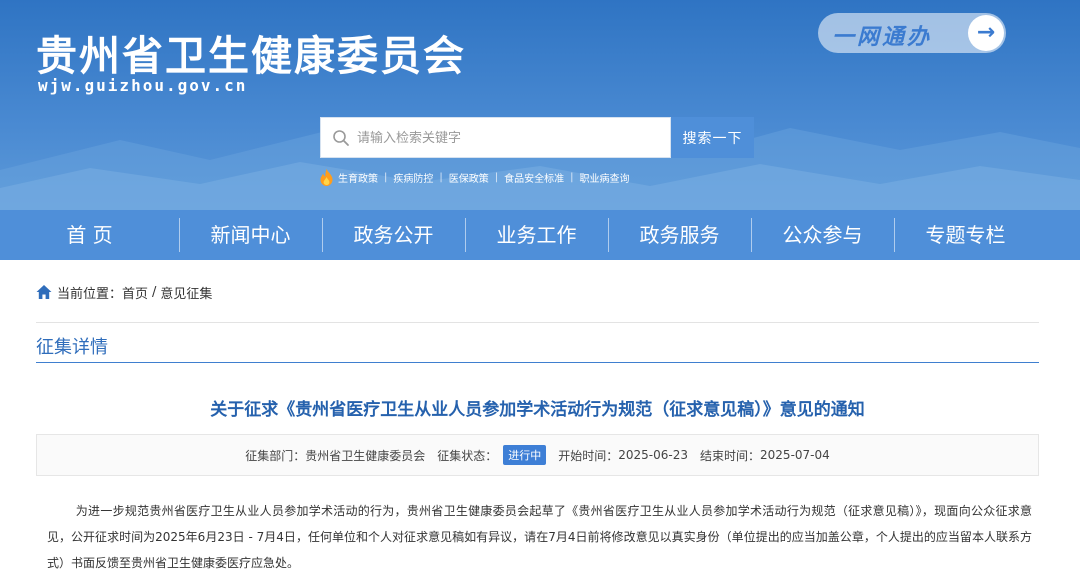  What do you see at coordinates (143, 85) in the screenshot?
I see `site-domain: wjw.guizhou.gov.cn` at bounding box center [143, 85].